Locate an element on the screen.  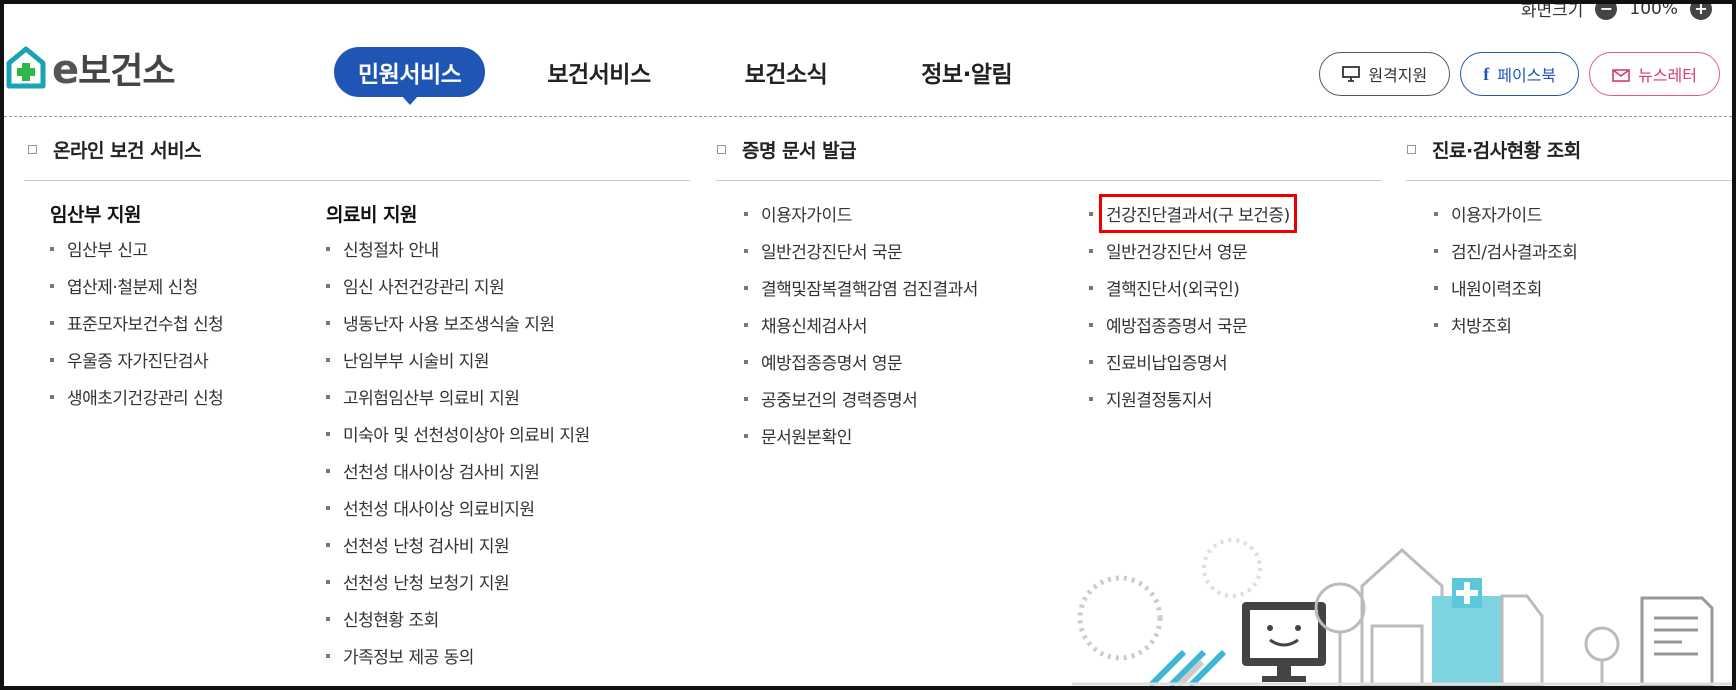
menu-item: 예방접종증명서 국문 is located at coordinates (1193, 324).